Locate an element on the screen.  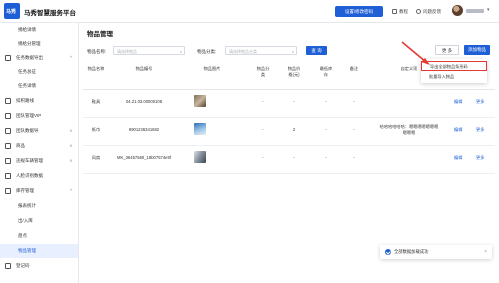
item-category-label: 物品分类: is located at coordinates (207, 51).